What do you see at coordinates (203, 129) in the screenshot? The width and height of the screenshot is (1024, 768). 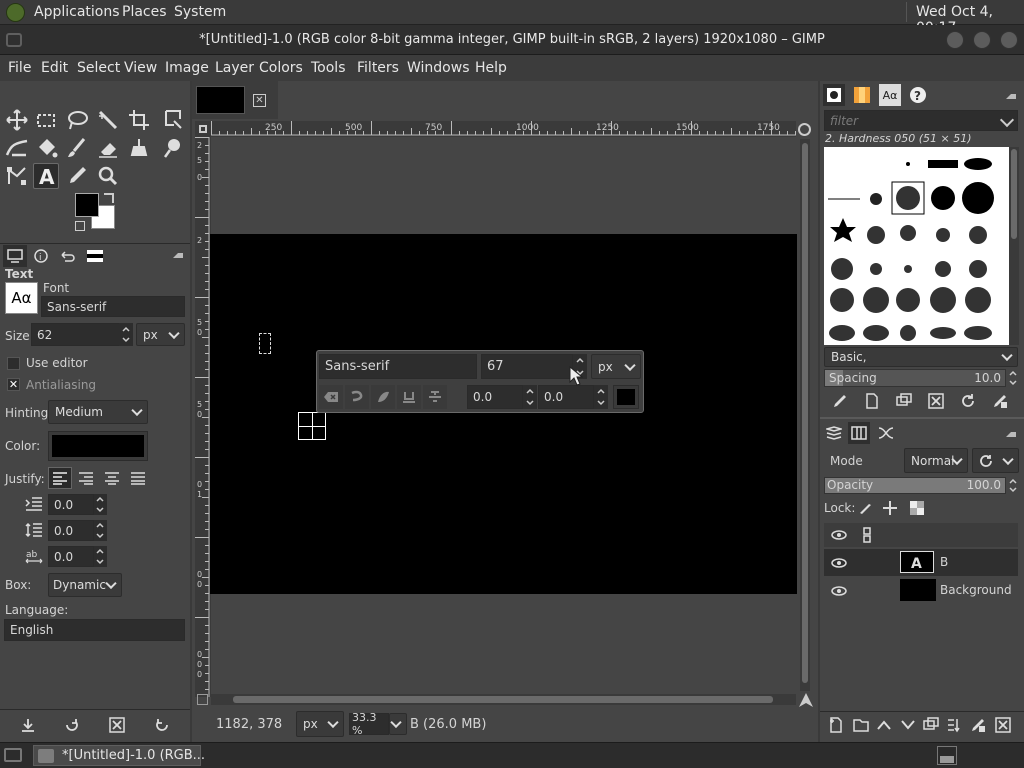 I see `quick-mask-corner` at bounding box center [203, 129].